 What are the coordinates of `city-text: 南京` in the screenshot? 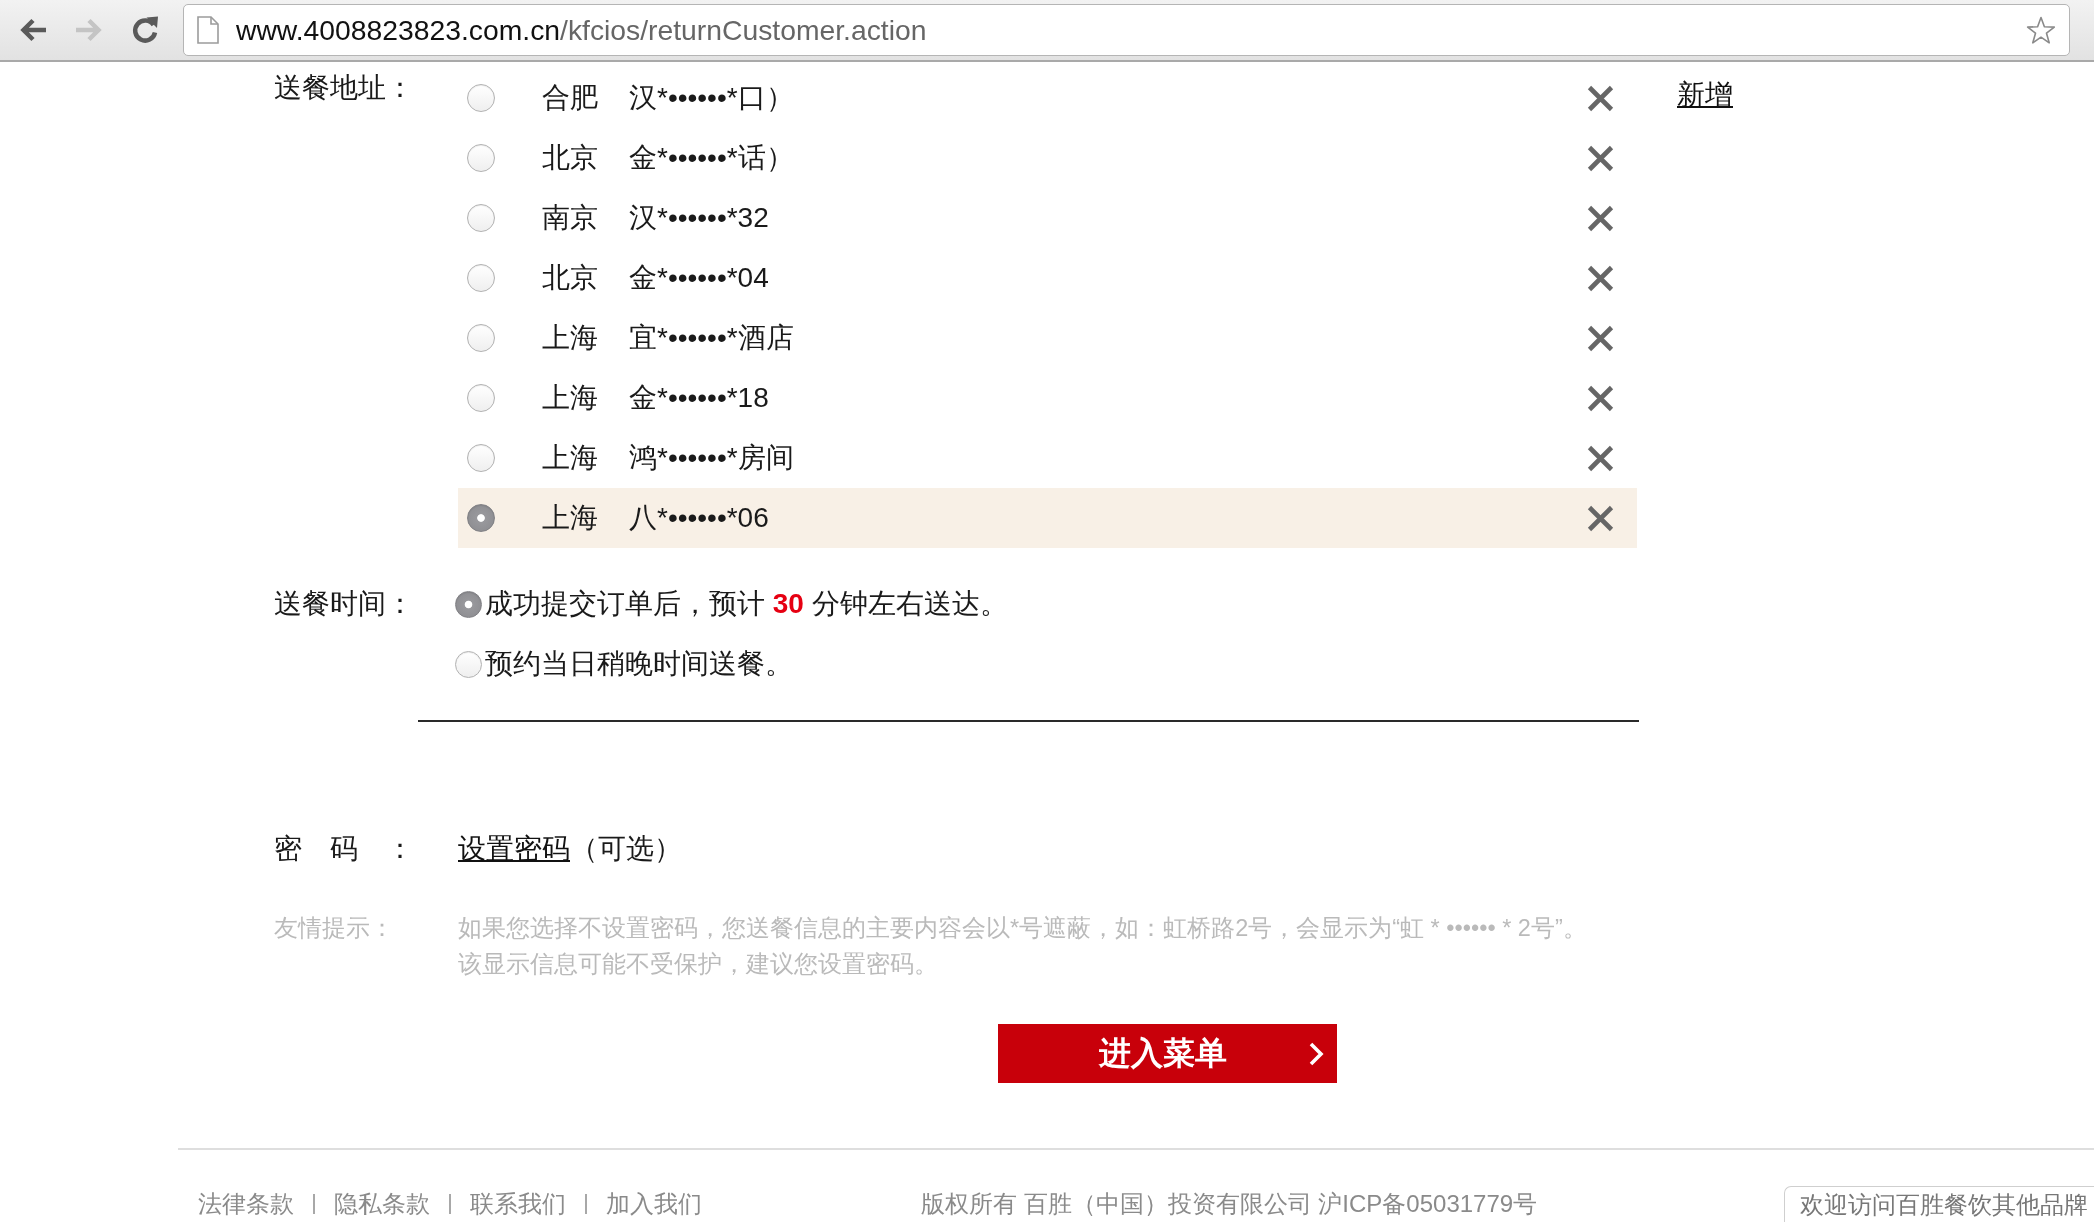 It's located at (570, 218).